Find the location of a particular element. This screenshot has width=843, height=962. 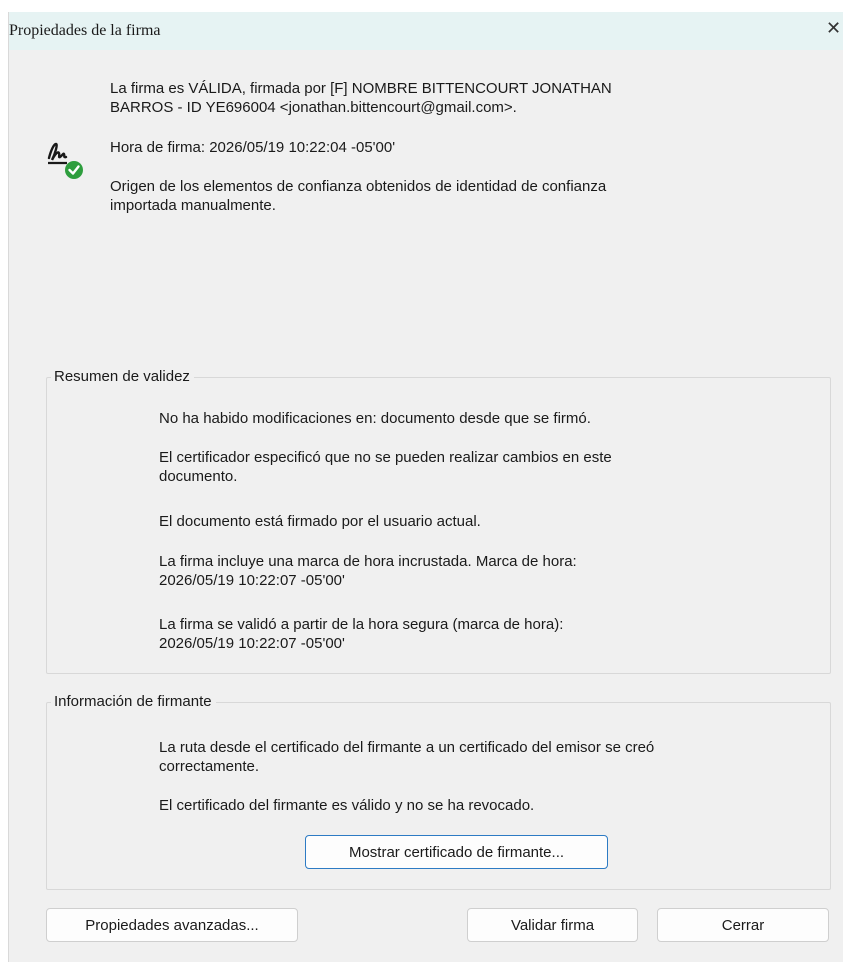

signer-info-legend: Información de firmante is located at coordinates (133, 701).